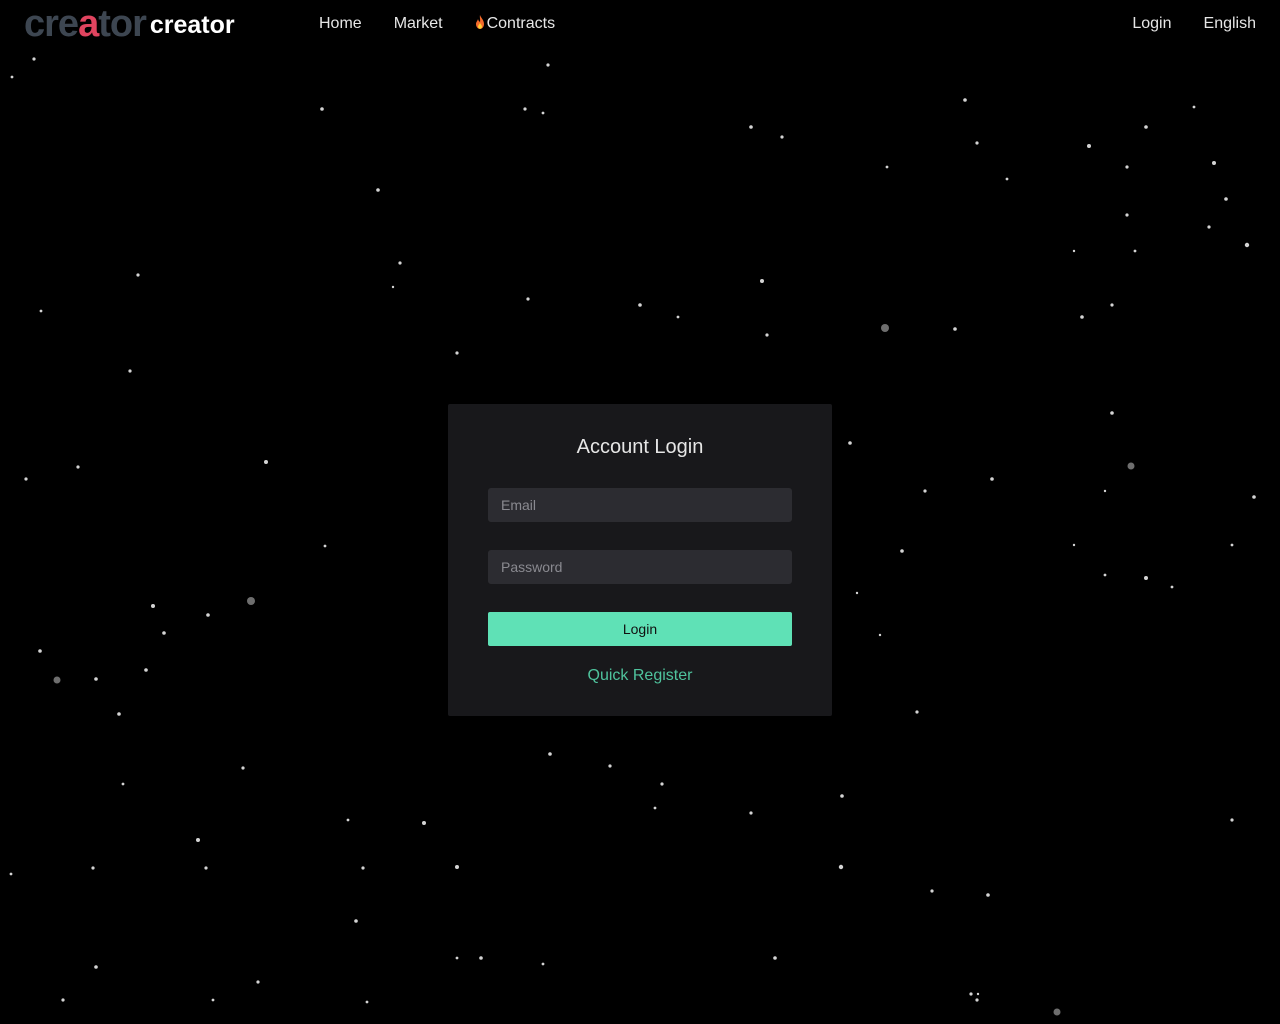 The width and height of the screenshot is (1280, 1024). I want to click on nav-contracts-label: Contracts, so click(521, 23).